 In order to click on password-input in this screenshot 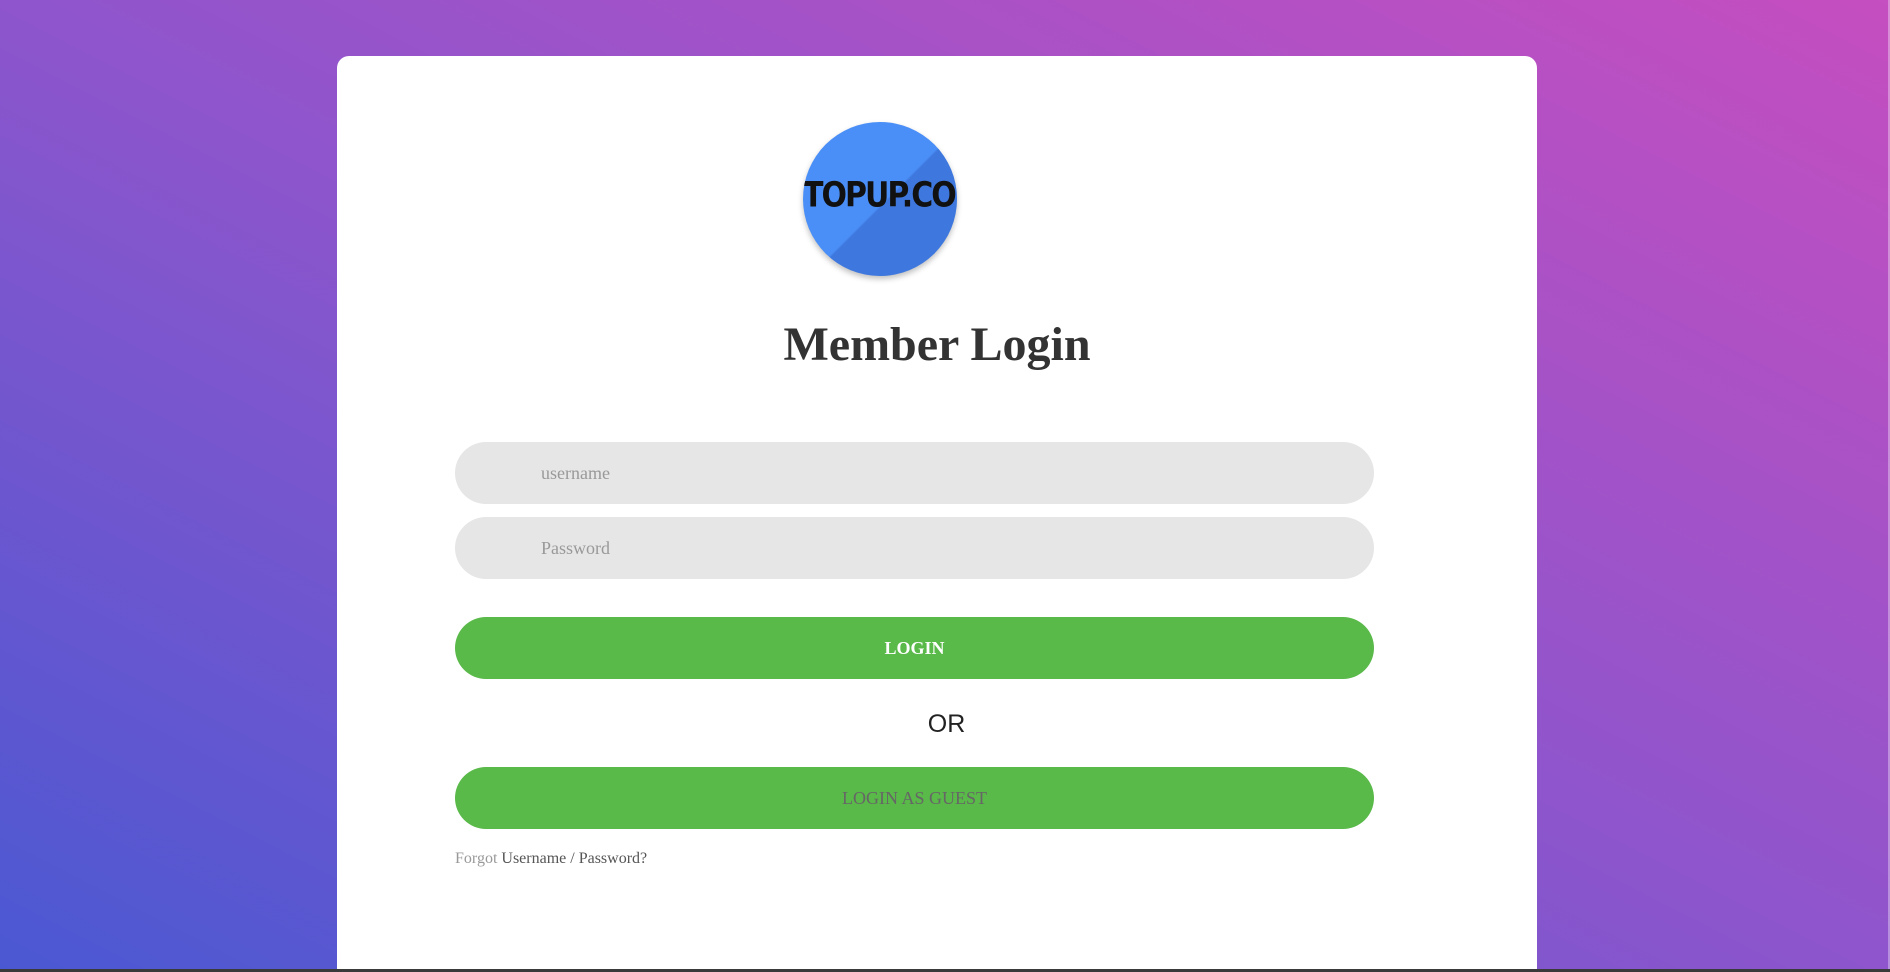, I will do `click(914, 548)`.